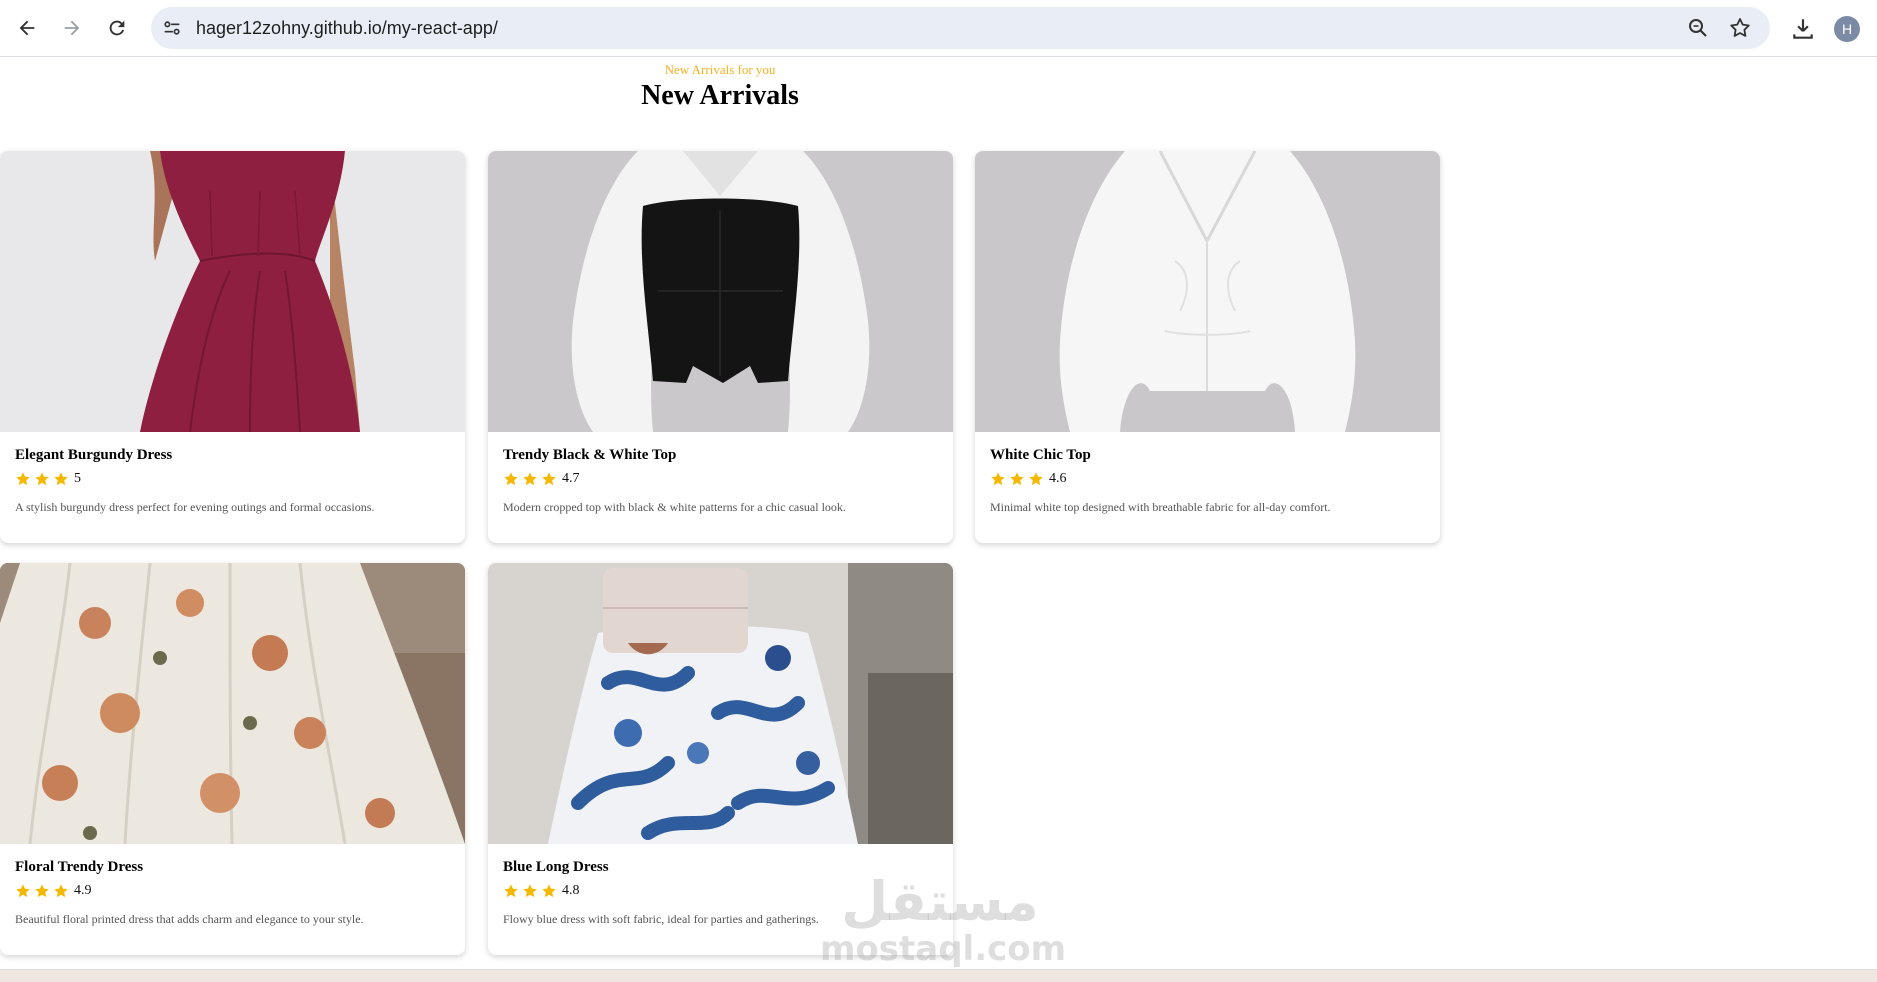 This screenshot has height=982, width=1877. What do you see at coordinates (1847, 29) in the screenshot?
I see `profile-avatar: H` at bounding box center [1847, 29].